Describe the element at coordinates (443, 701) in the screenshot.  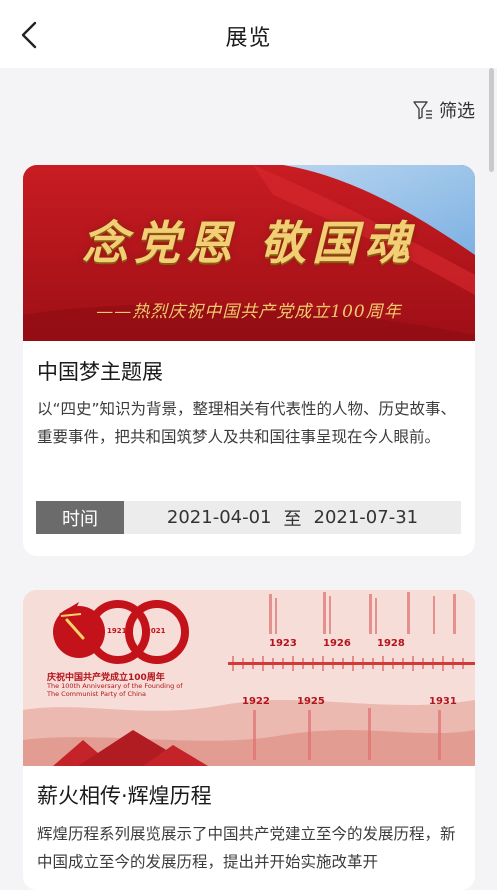
I see `timeline-year: 1931` at that location.